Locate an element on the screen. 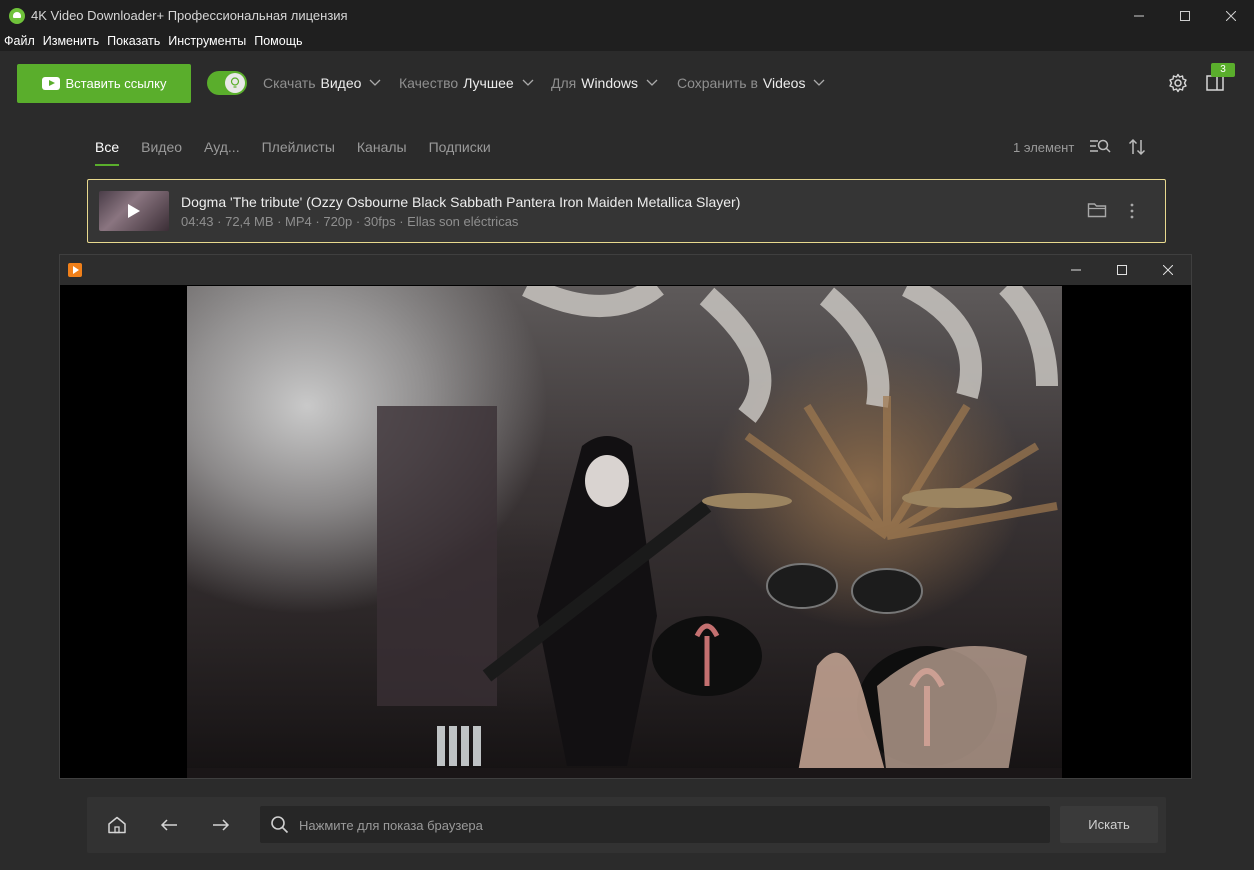  player-close-button is located at coordinates (1168, 270).